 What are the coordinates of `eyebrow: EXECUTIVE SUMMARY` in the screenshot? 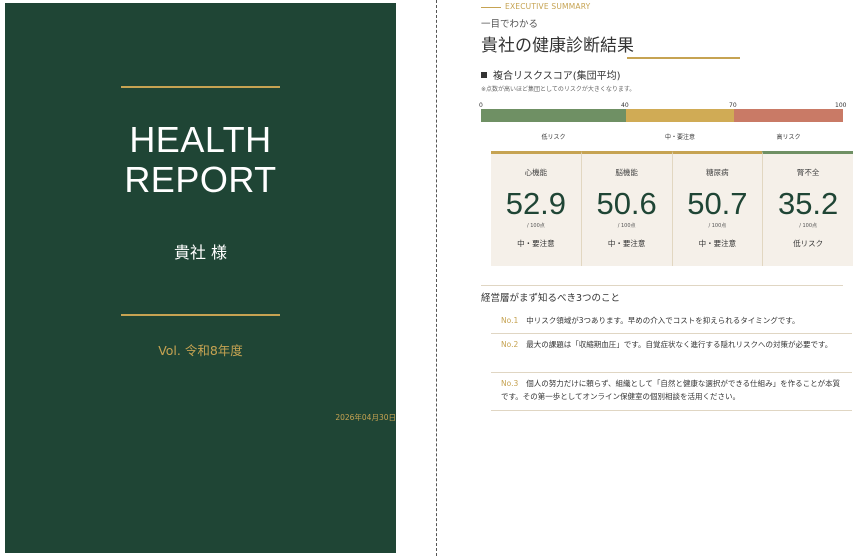 It's located at (535, 6).